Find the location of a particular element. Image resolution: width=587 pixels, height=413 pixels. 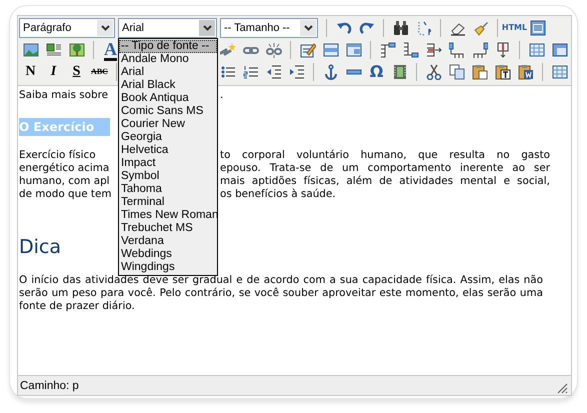

body-text: de modo que tem is located at coordinates (65, 194).